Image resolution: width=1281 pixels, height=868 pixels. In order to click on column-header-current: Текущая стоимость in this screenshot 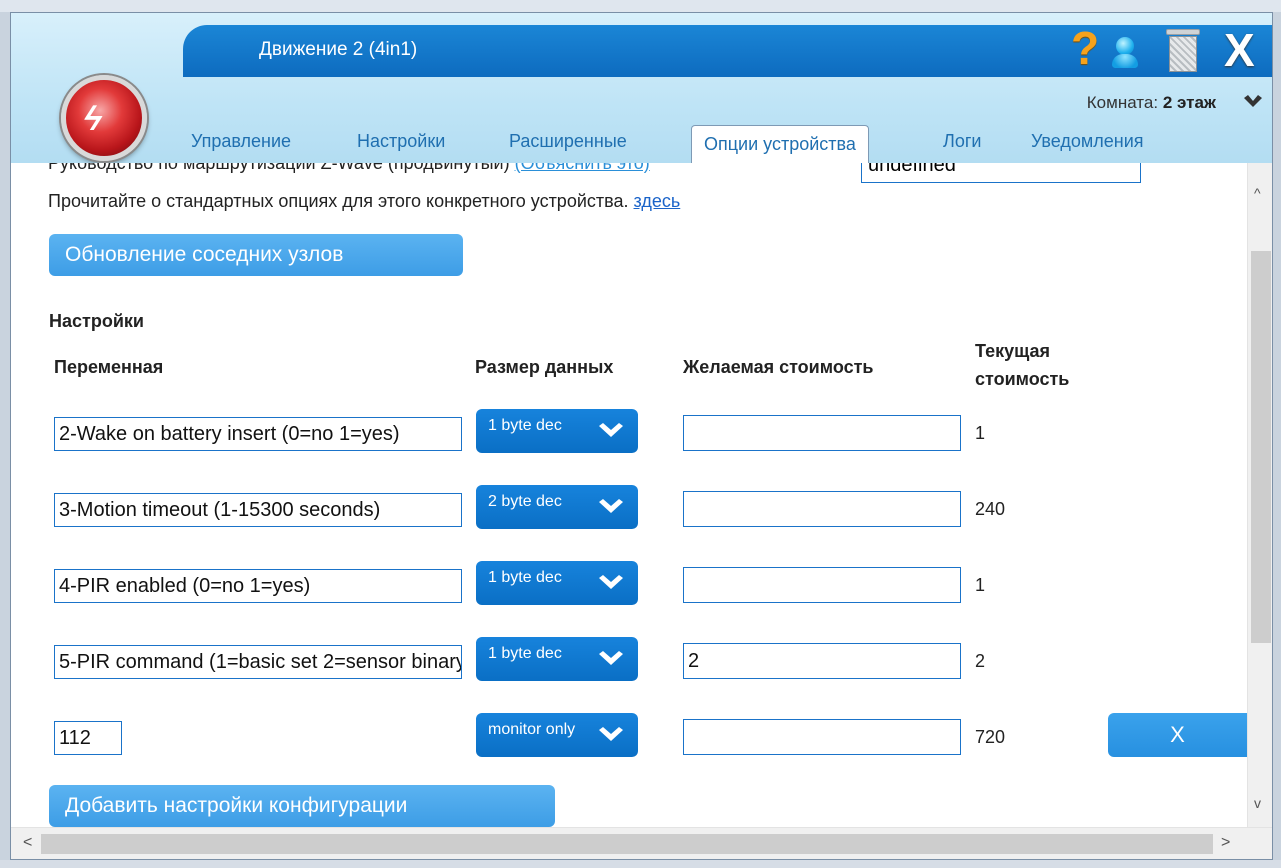, I will do `click(1022, 365)`.